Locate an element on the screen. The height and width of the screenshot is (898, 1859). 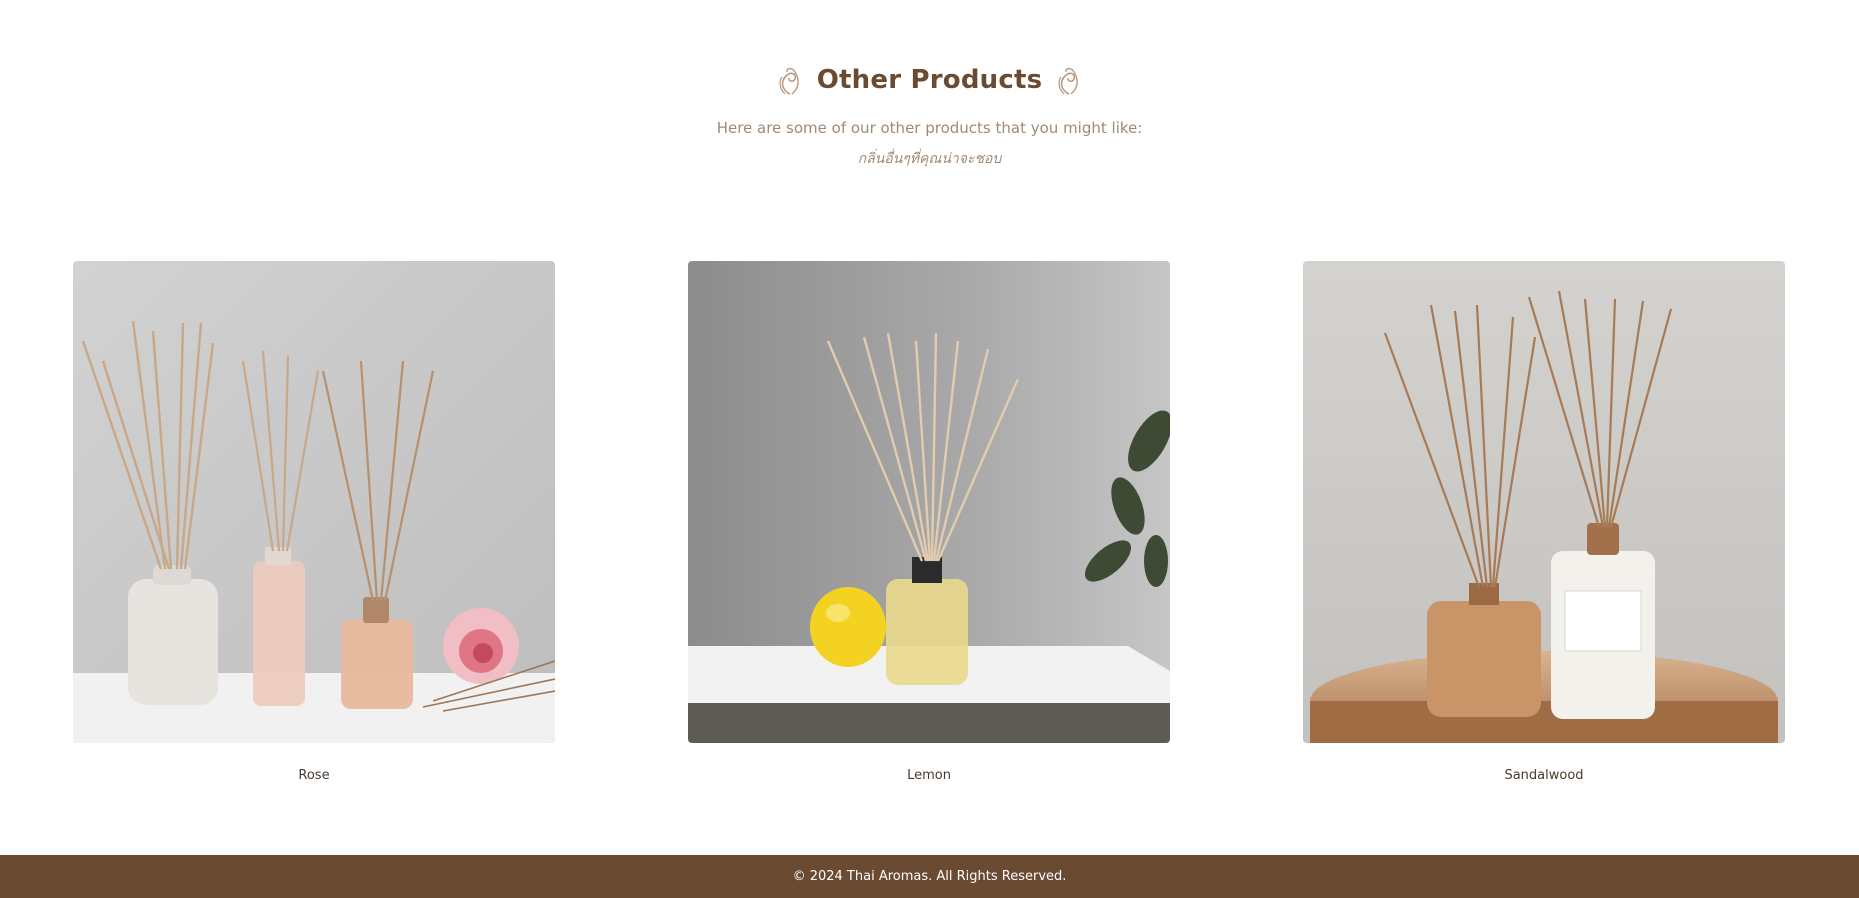
lemon-reed-diffuser-photo is located at coordinates (929, 502).